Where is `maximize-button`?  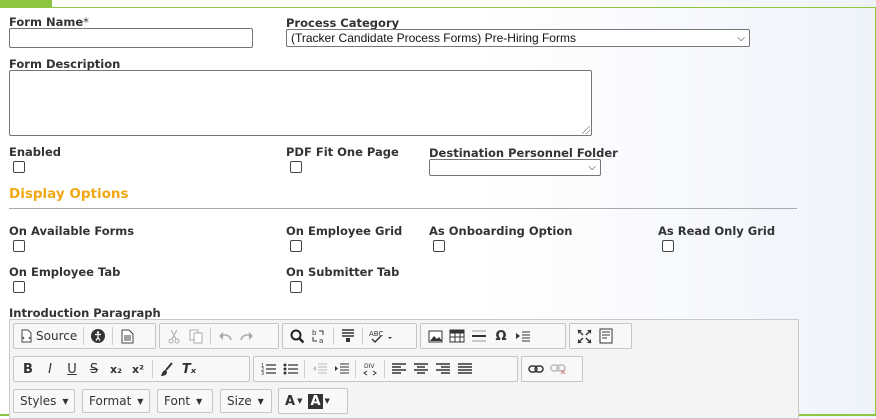 maximize-button is located at coordinates (584, 336).